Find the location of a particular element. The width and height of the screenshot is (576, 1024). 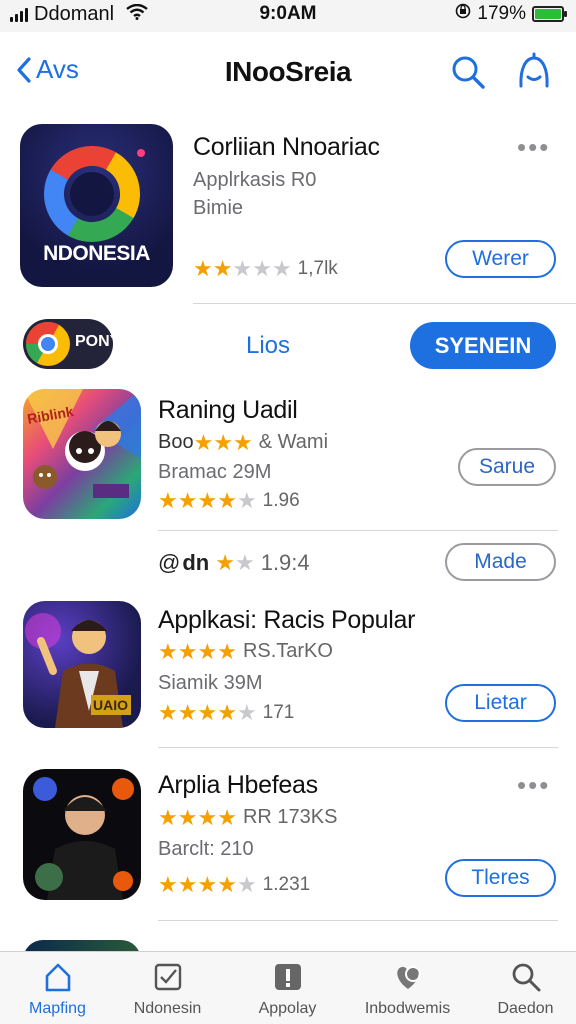

battery-icon is located at coordinates (549, 14).